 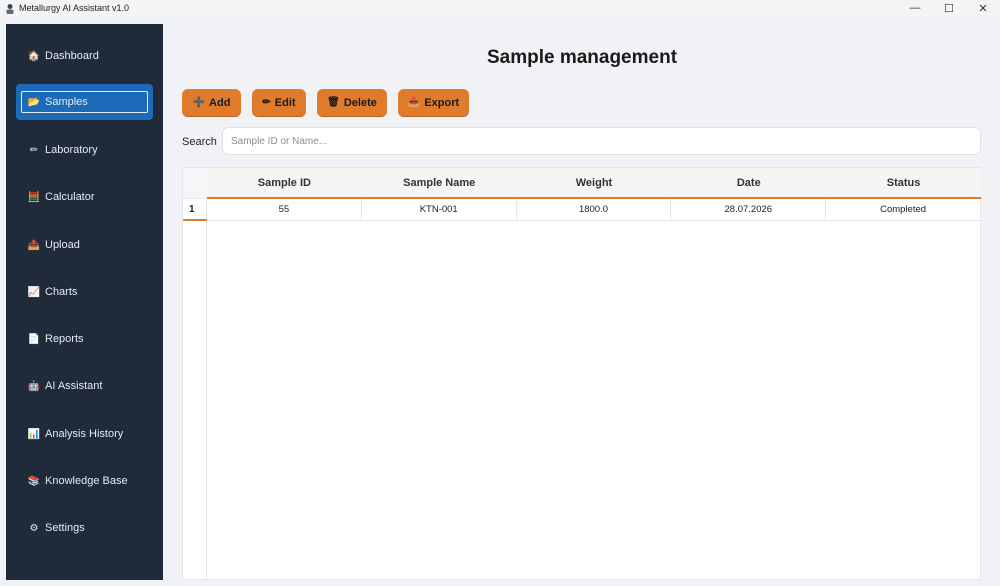 I want to click on cell-sample-id: 55, so click(x=284, y=209).